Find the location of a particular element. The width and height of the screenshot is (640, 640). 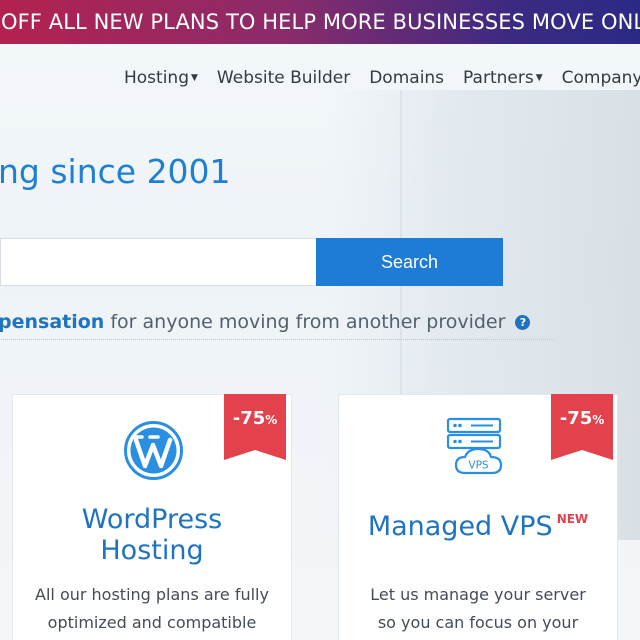

nav-item-company: Company▼ is located at coordinates (601, 78).